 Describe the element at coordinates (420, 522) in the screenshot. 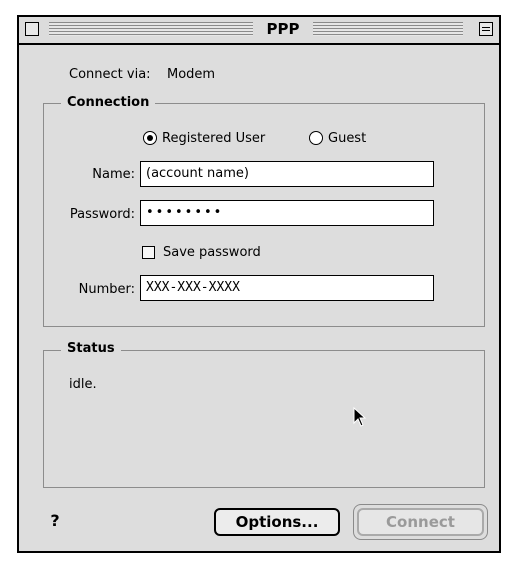

I see `connect-button: Connect` at that location.